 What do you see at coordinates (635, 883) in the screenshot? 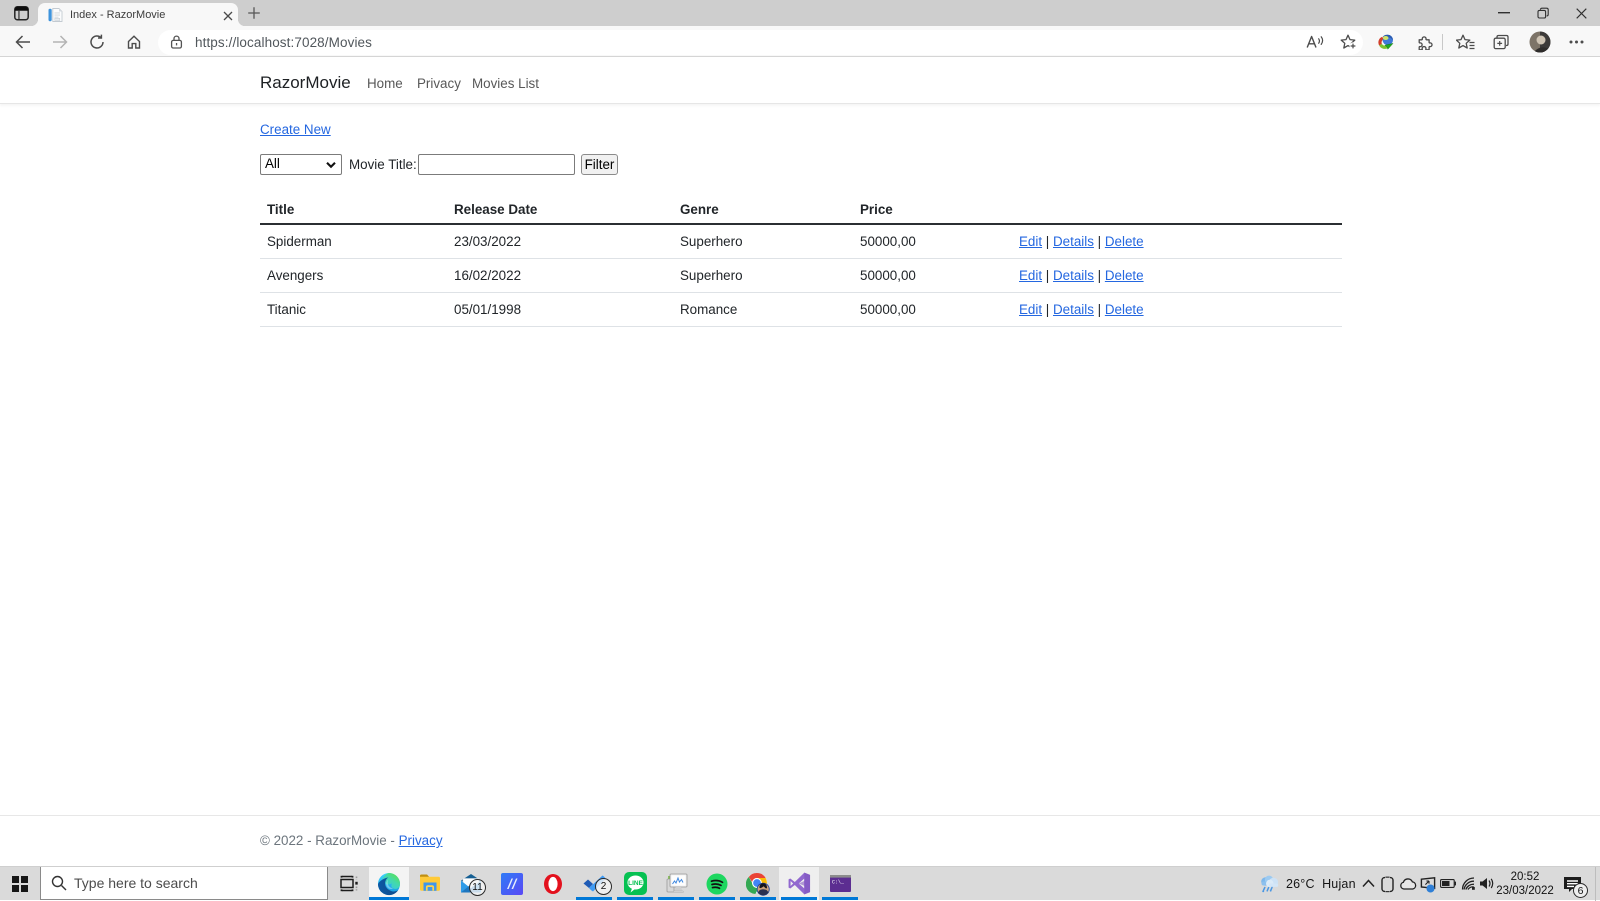
I see `svg-text: LINE` at bounding box center [635, 883].